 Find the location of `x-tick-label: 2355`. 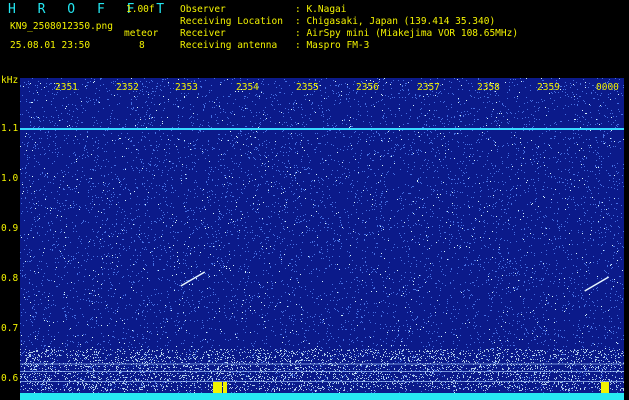

x-tick-label: 2355 is located at coordinates (307, 87).